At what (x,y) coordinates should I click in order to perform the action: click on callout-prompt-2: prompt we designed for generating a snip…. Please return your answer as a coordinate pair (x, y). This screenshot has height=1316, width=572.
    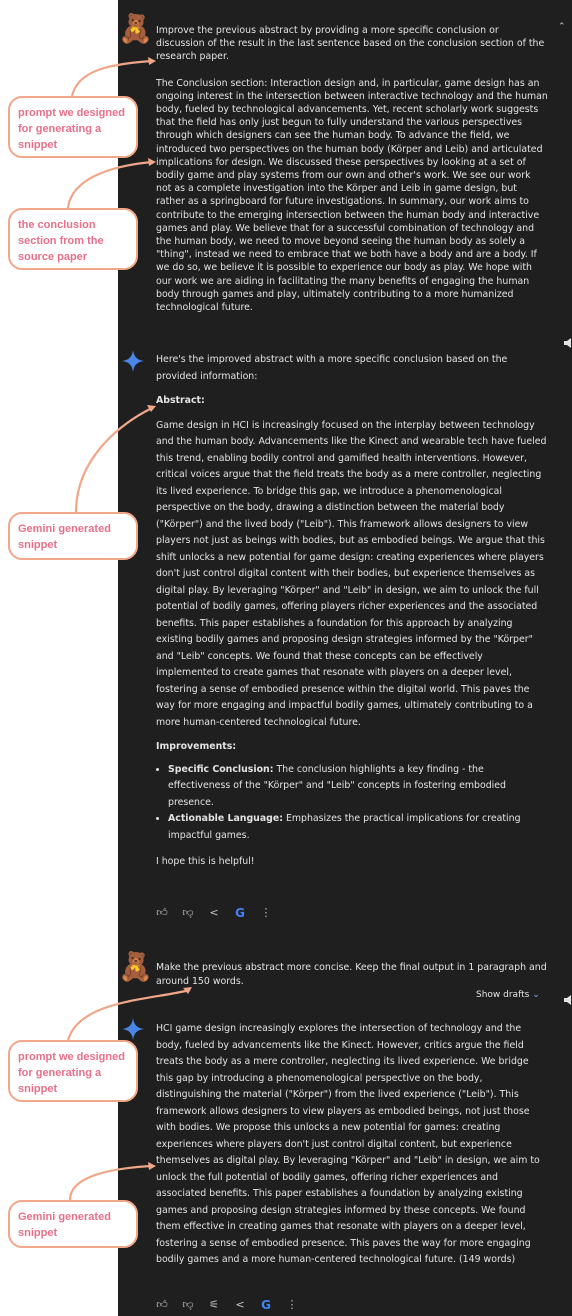
    Looking at the image, I should click on (73, 1071).